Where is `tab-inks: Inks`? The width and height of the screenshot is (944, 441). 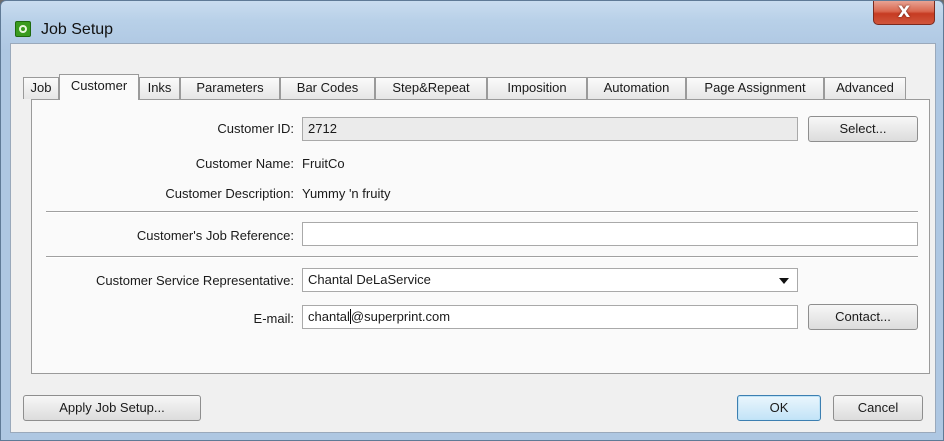 tab-inks: Inks is located at coordinates (159, 88).